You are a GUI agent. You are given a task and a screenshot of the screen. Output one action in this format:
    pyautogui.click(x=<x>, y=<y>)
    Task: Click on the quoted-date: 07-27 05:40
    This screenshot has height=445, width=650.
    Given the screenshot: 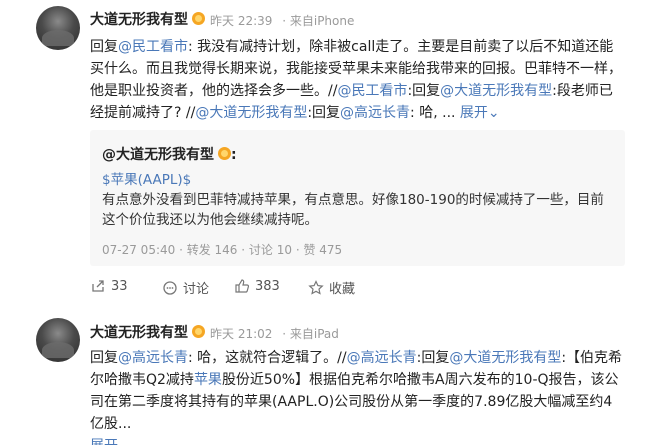 What is the action you would take?
    pyautogui.click(x=138, y=250)
    